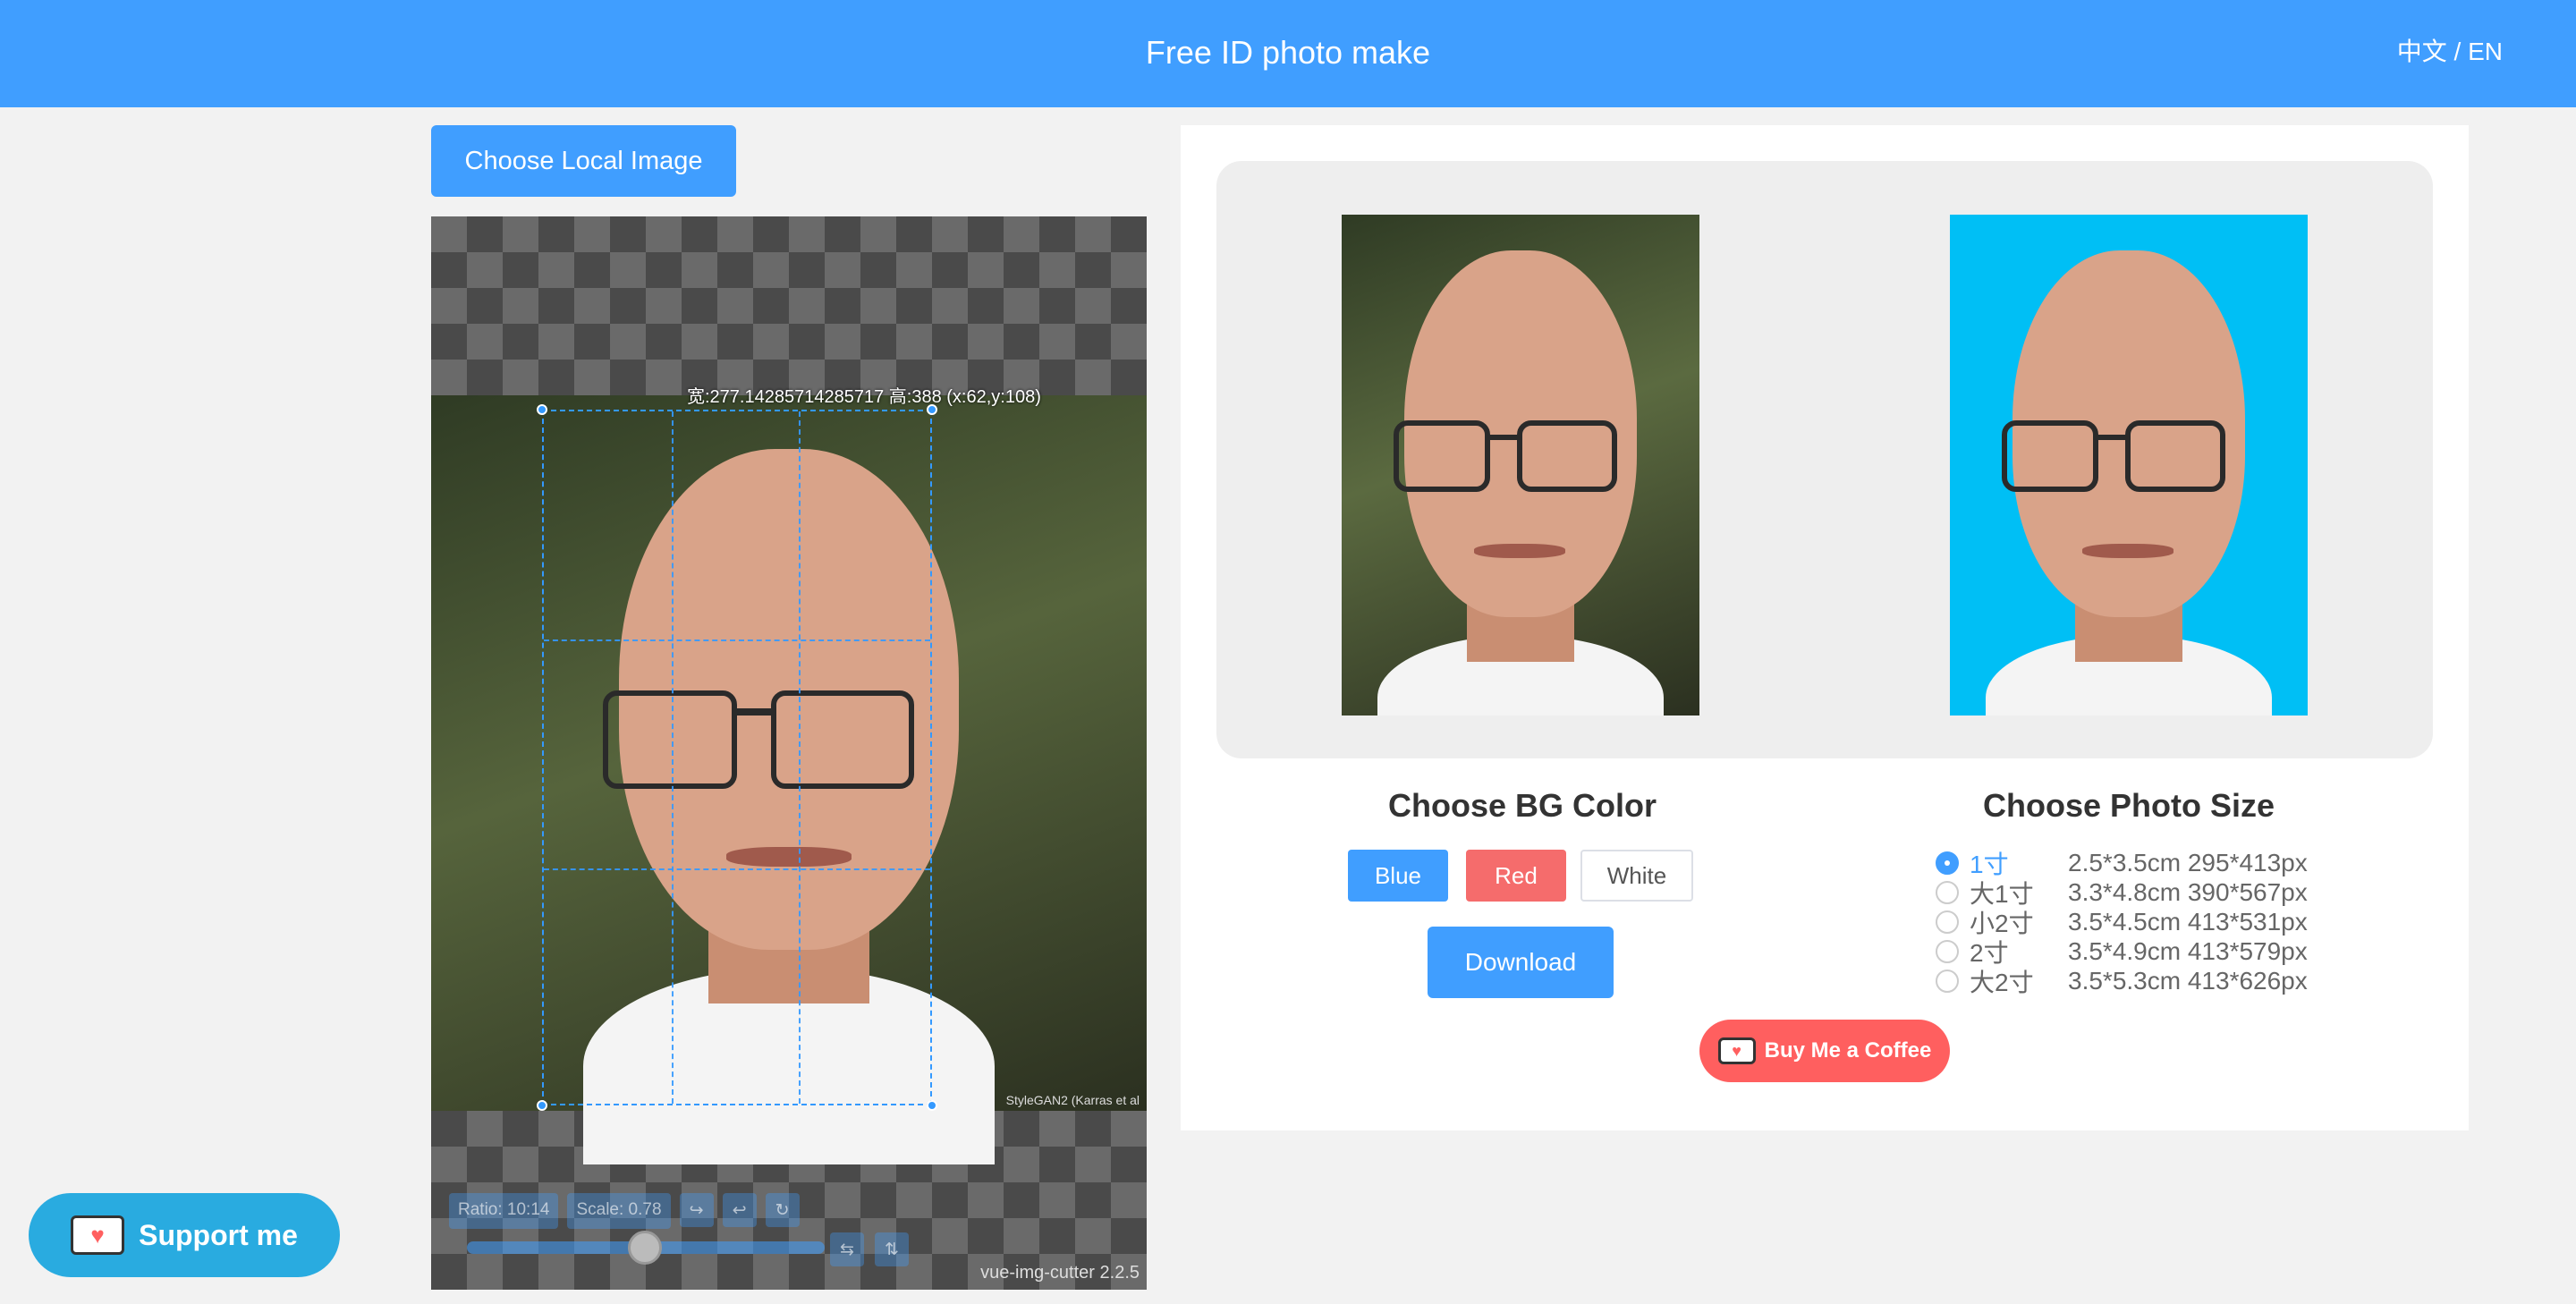  Describe the element at coordinates (932, 410) in the screenshot. I see `crop-handle-top-right` at that location.